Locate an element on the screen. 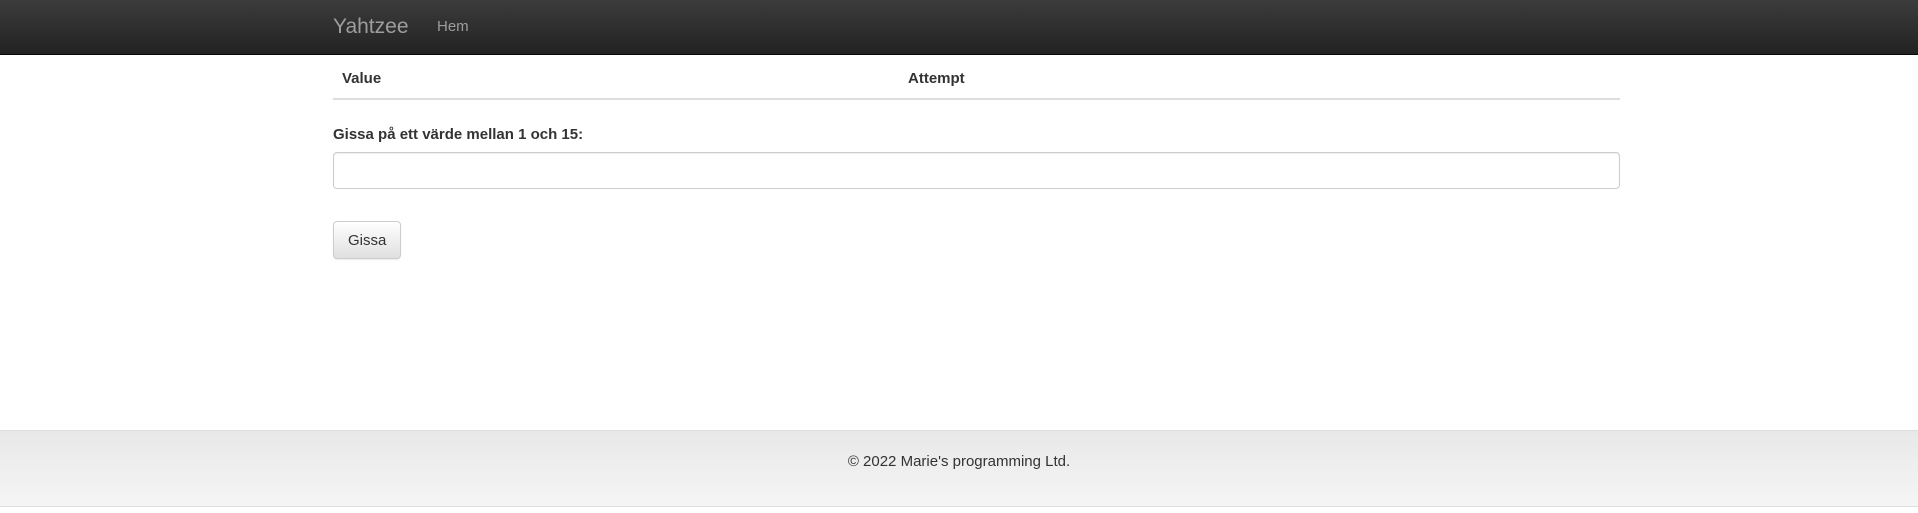 The image size is (1918, 513). attempts-table: Value Attempt is located at coordinates (976, 77).